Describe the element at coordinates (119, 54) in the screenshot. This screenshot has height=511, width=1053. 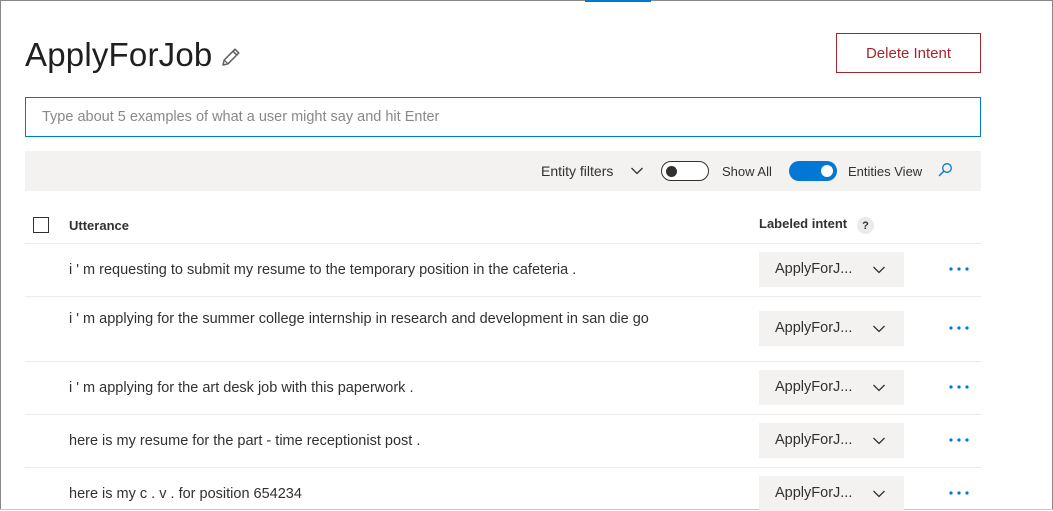
I see `intent-title: ApplyForJob` at that location.